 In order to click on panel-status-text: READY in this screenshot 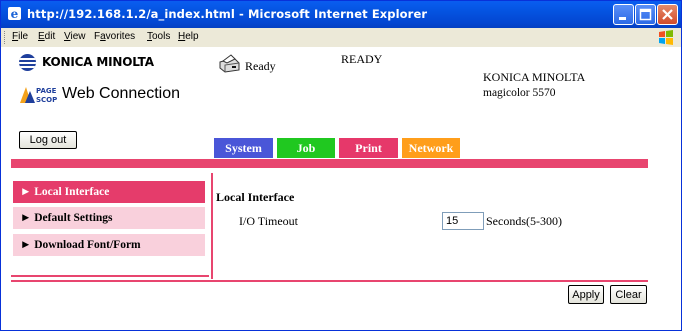, I will do `click(362, 59)`.